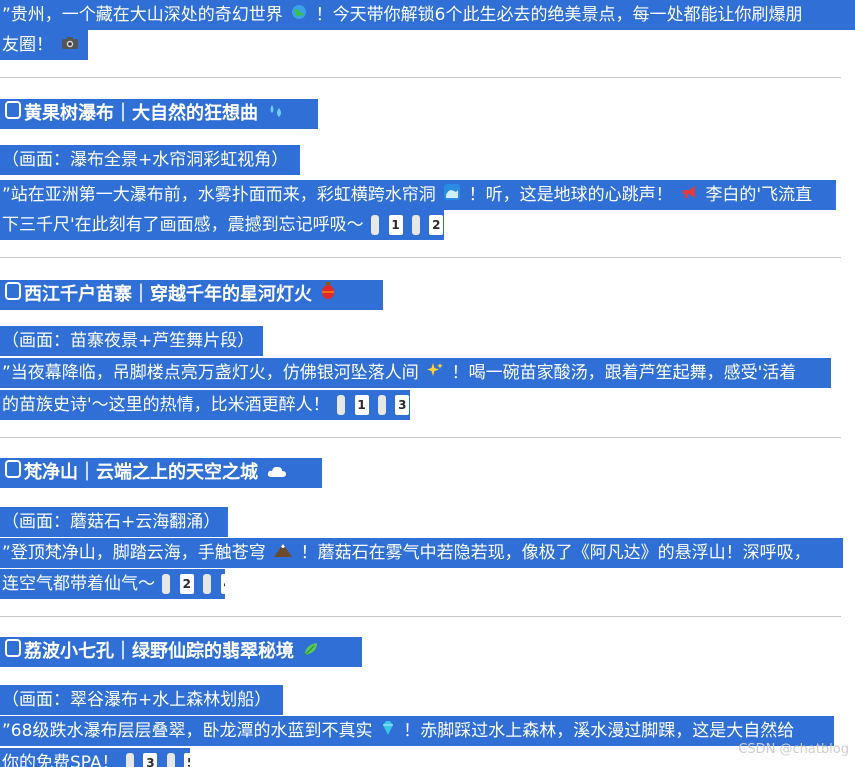  What do you see at coordinates (145, 160) in the screenshot?
I see `scene-text: （画面：瀑布全景+水帘洞彩虹视角）` at bounding box center [145, 160].